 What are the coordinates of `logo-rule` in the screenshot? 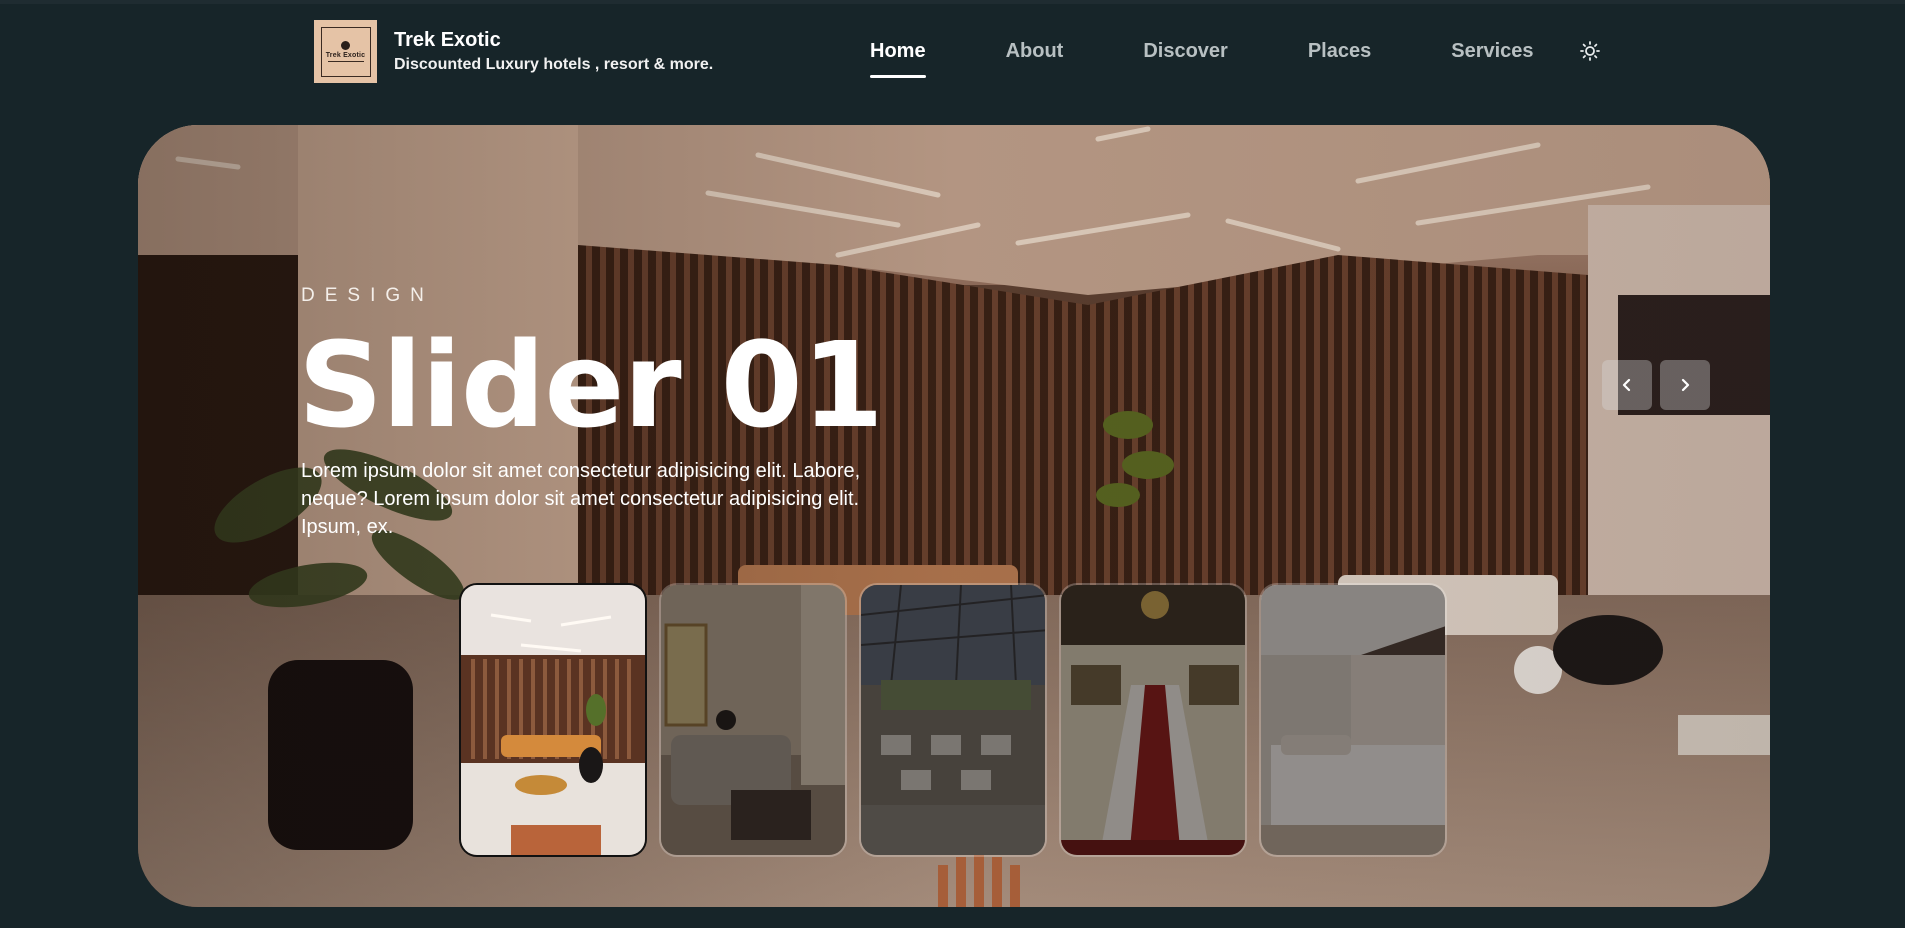 It's located at (345, 61).